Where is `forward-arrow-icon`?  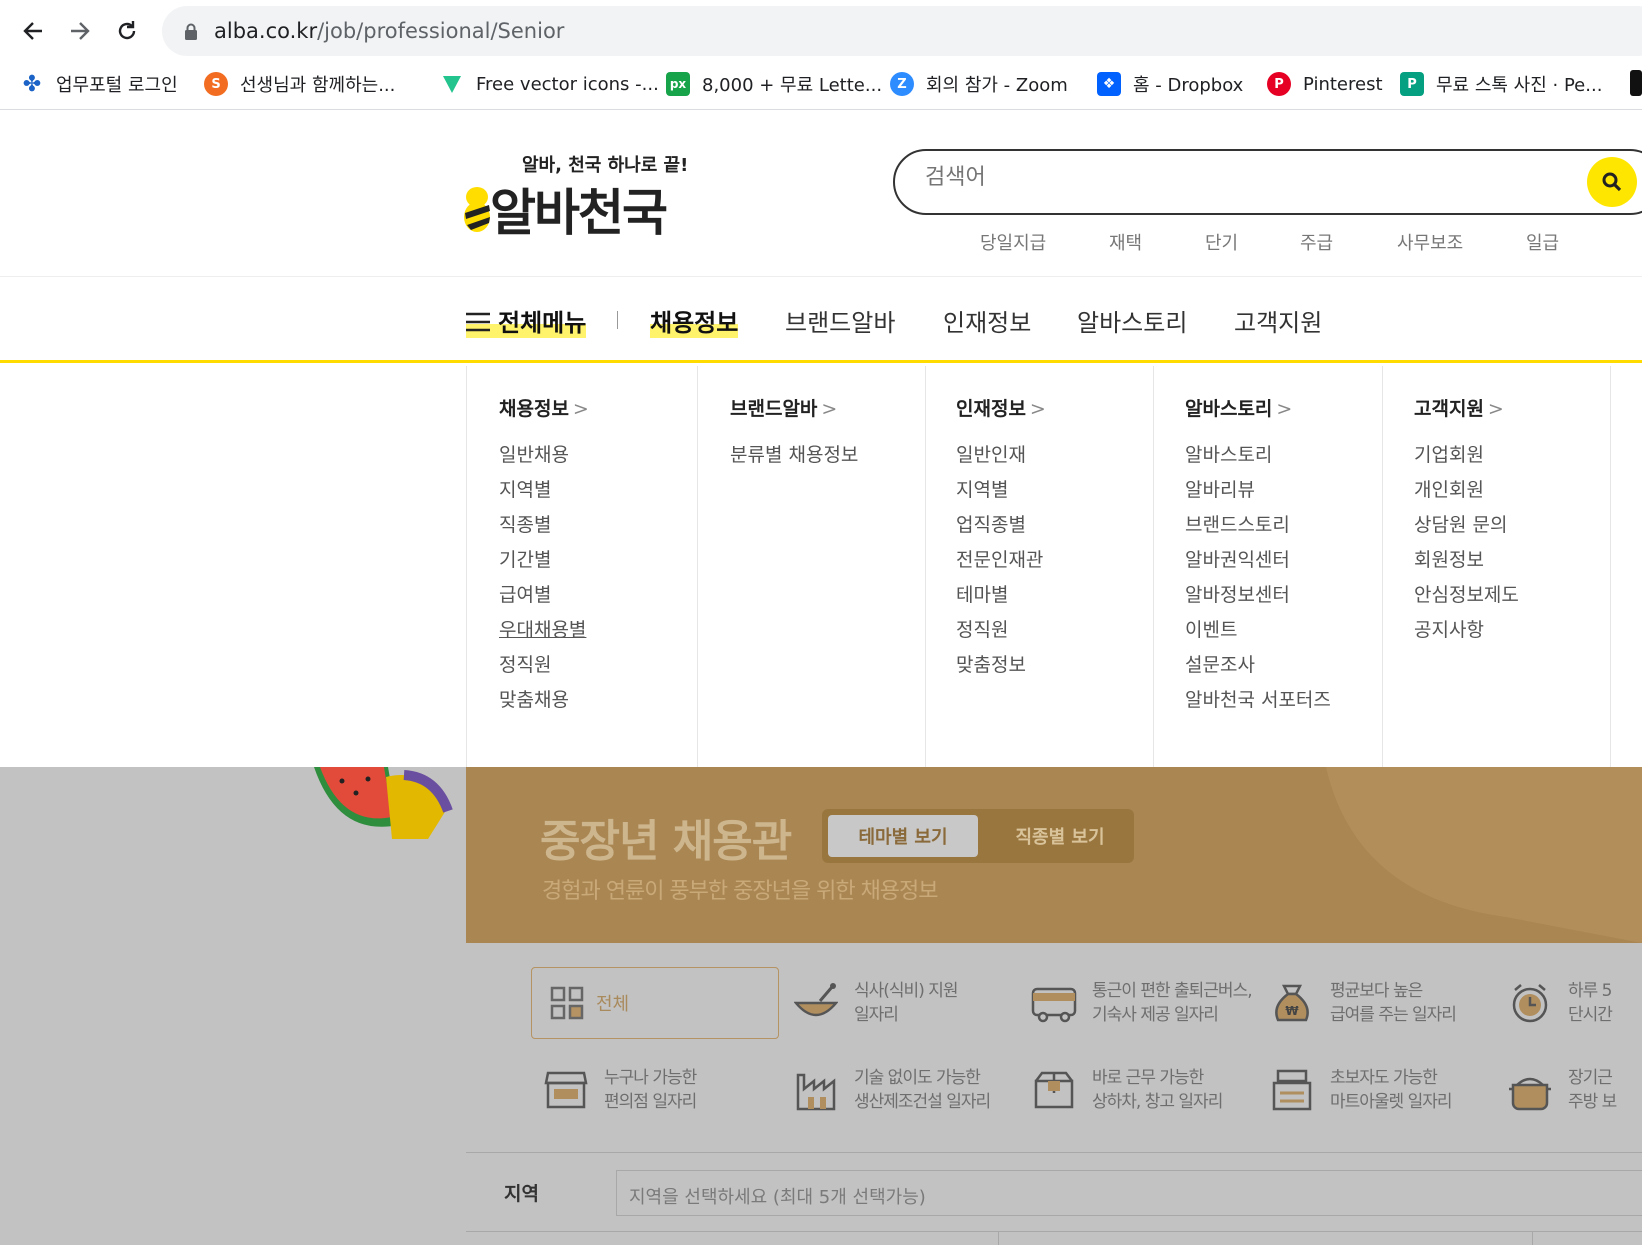
forward-arrow-icon is located at coordinates (80, 31).